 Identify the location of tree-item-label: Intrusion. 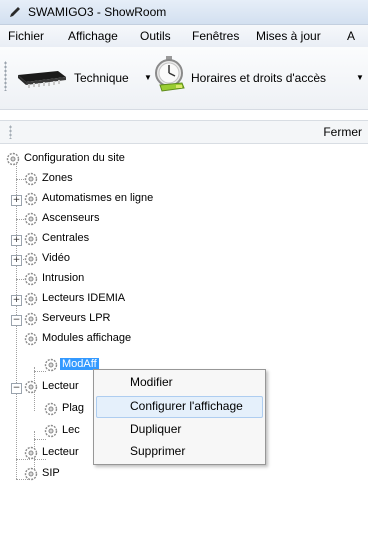
(63, 278).